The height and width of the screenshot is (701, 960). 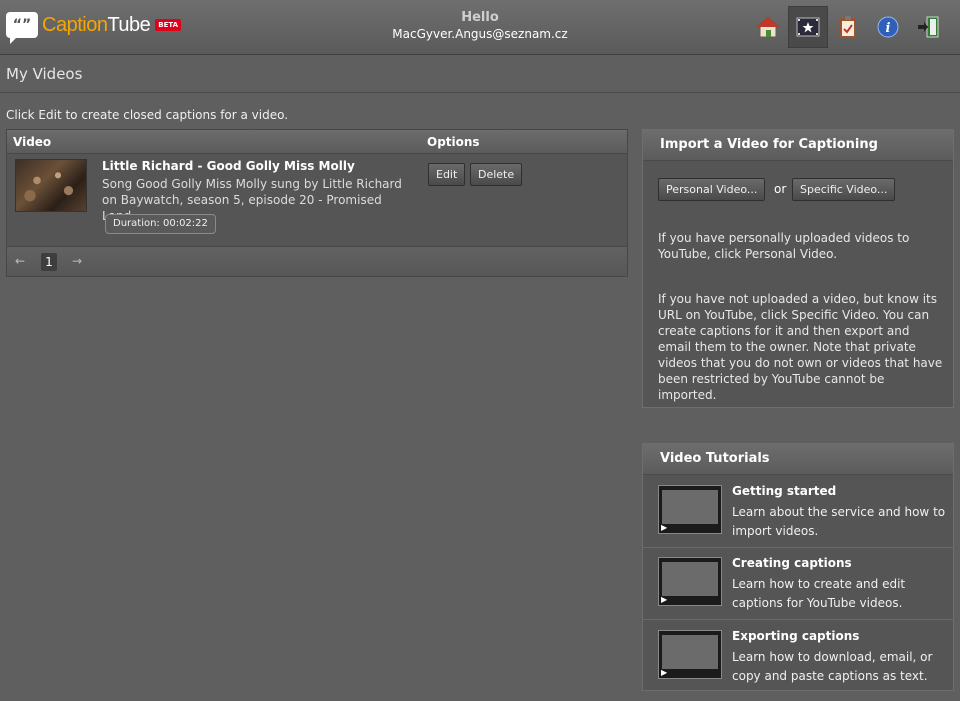 I want to click on home-icon, so click(x=768, y=27).